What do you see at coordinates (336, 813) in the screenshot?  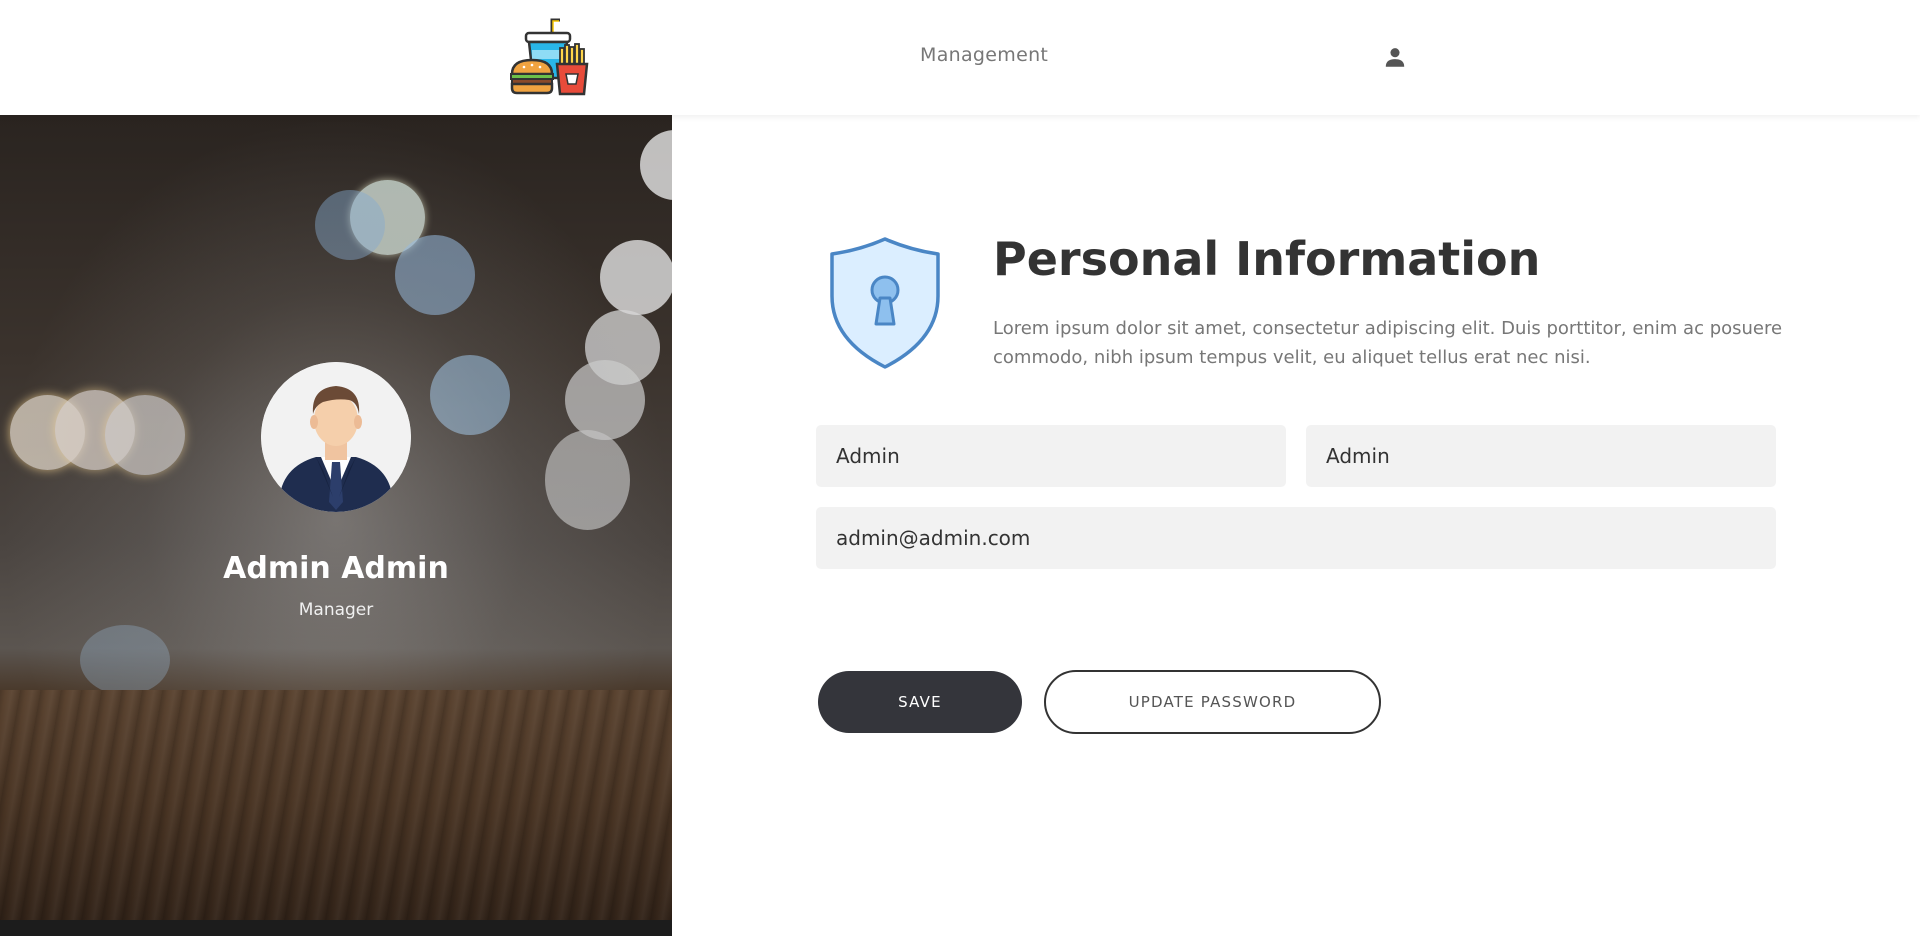 I see `wood-table-surface` at bounding box center [336, 813].